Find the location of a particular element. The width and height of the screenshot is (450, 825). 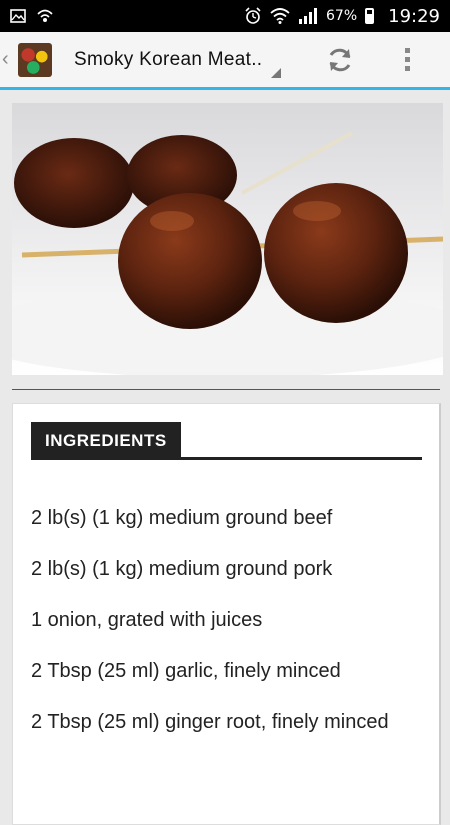

action-bar: ‹ Smoky Korean Meat.. is located at coordinates (225, 61).